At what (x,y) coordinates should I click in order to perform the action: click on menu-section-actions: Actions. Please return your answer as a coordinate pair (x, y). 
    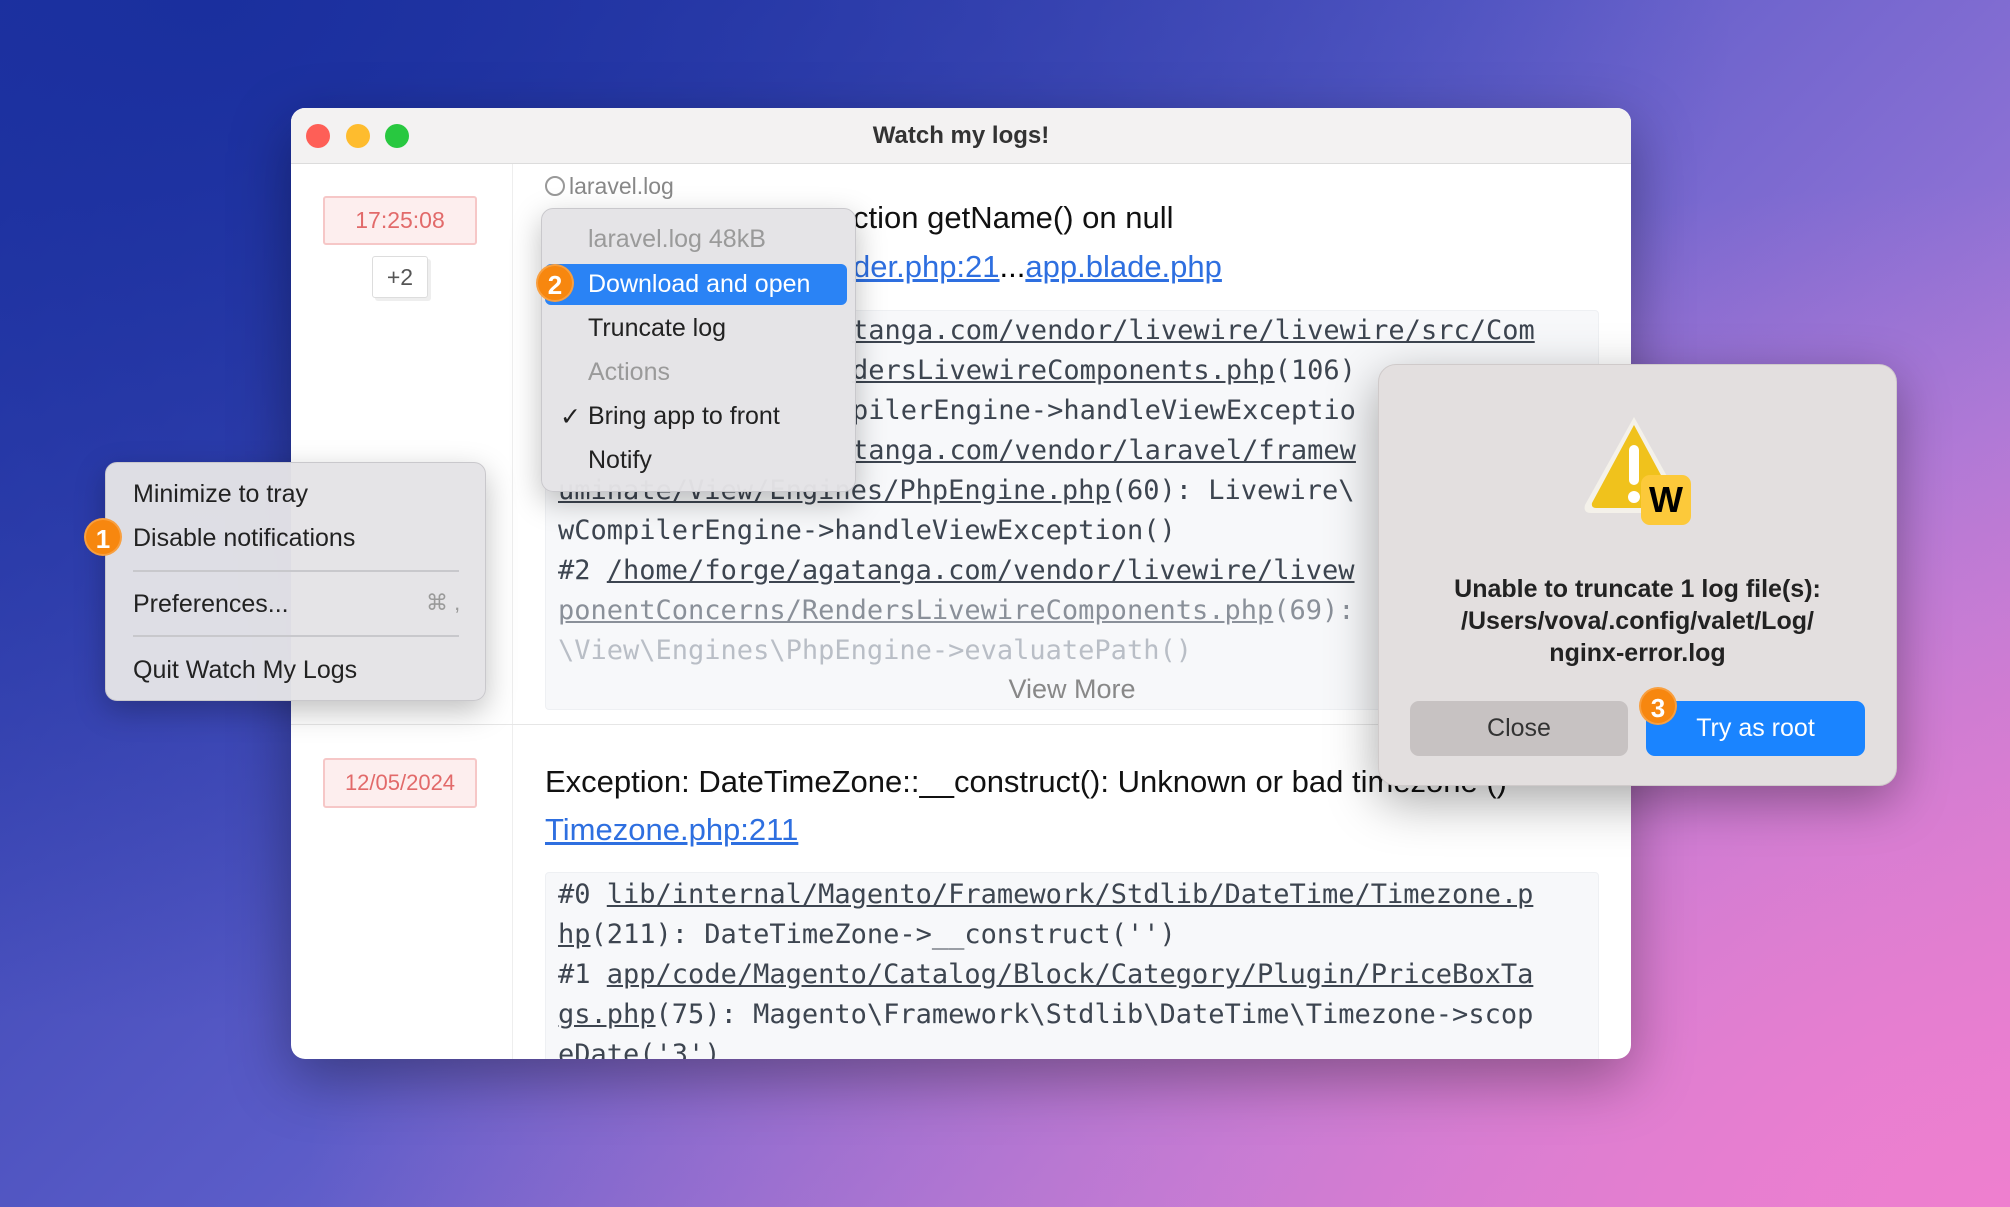
    Looking at the image, I should click on (629, 372).